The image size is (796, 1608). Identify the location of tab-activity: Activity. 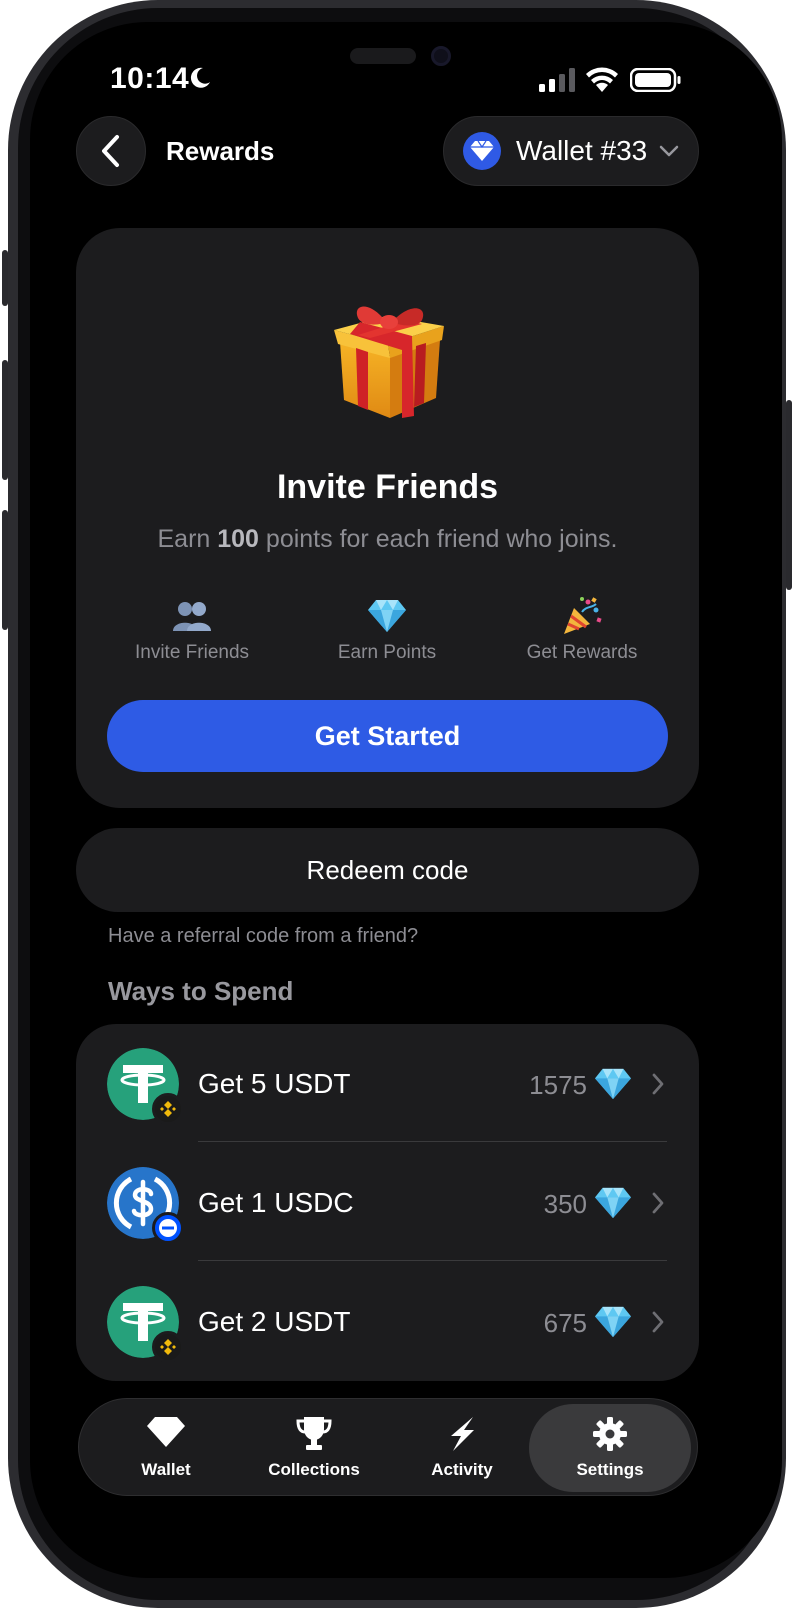
(462, 1448).